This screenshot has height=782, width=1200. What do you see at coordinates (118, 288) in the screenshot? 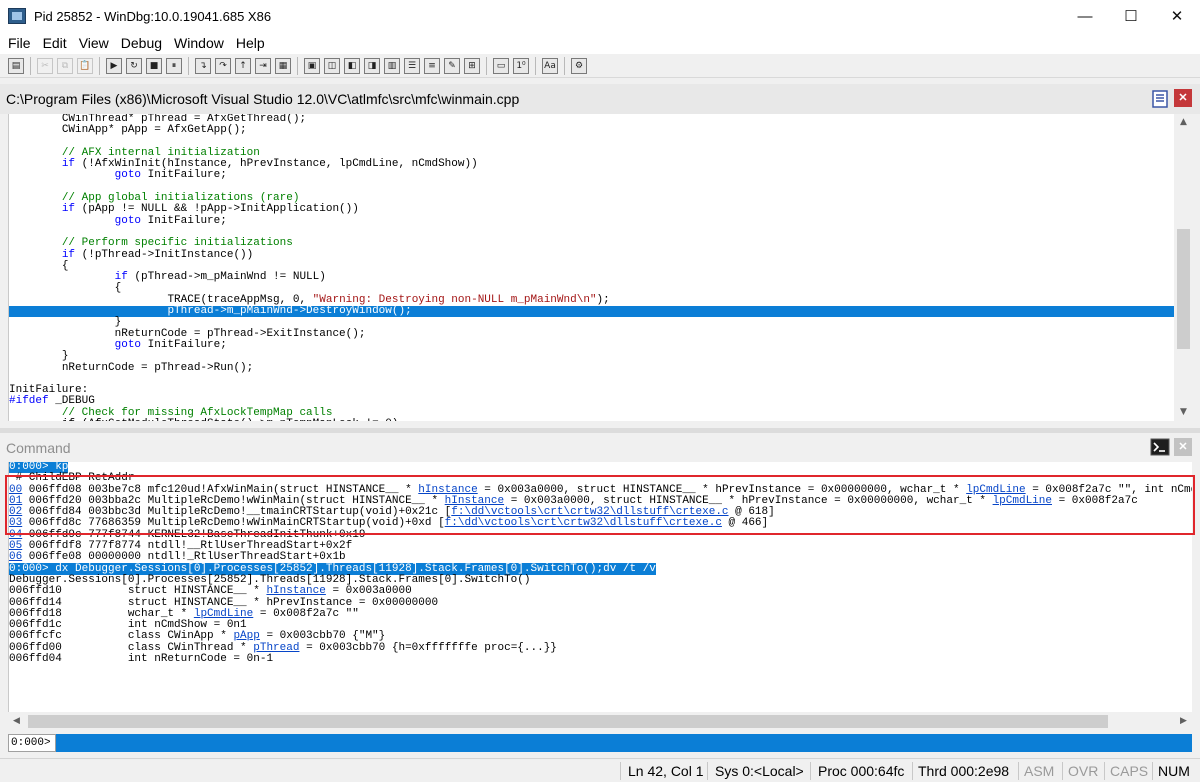
I see `source-token: {` at bounding box center [118, 288].